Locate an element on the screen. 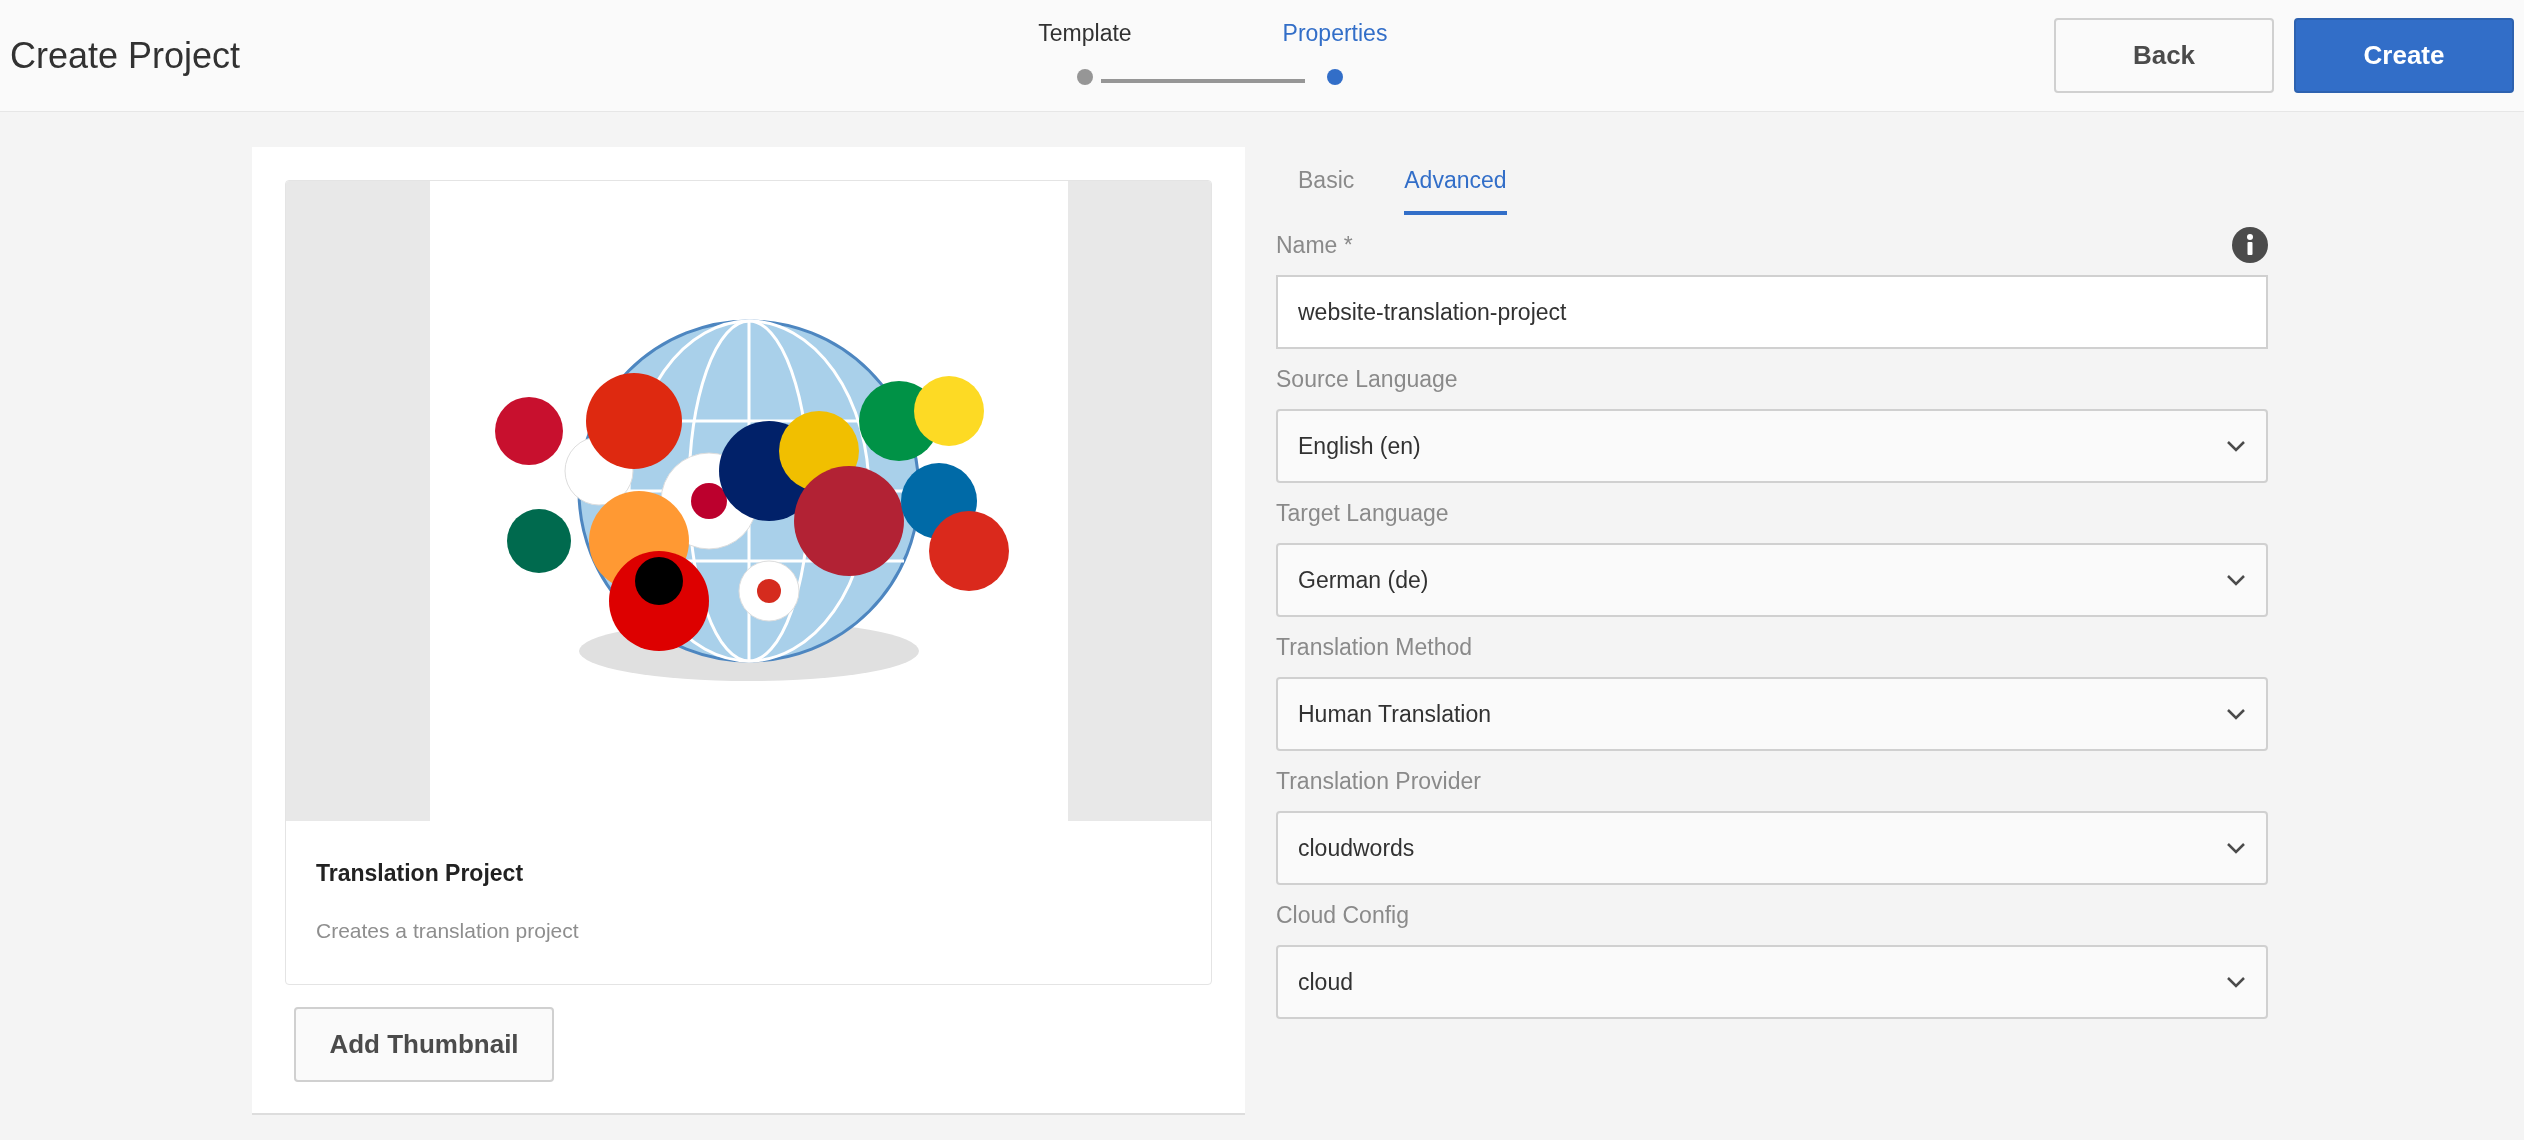 The width and height of the screenshot is (2524, 1140). create-button: Create is located at coordinates (2404, 55).